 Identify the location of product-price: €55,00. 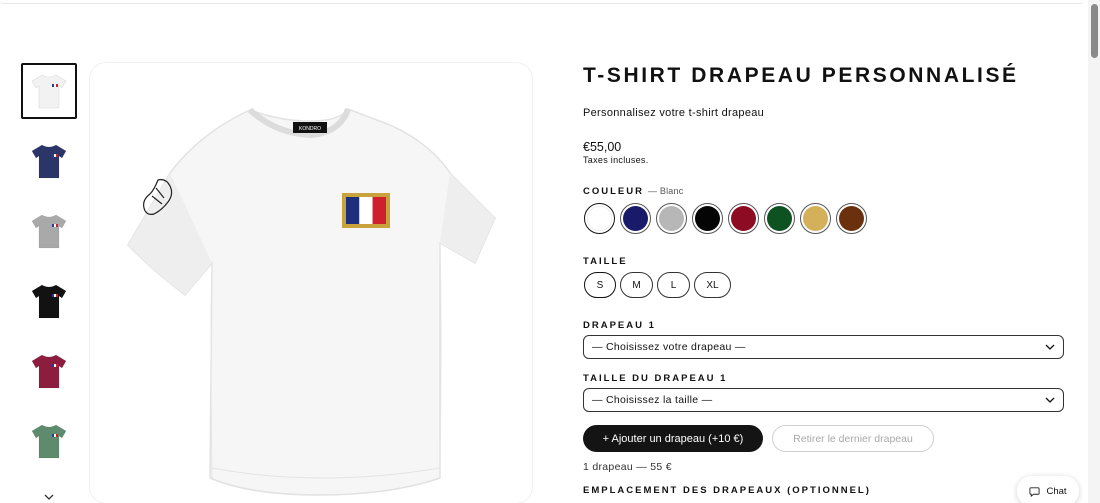
(602, 147).